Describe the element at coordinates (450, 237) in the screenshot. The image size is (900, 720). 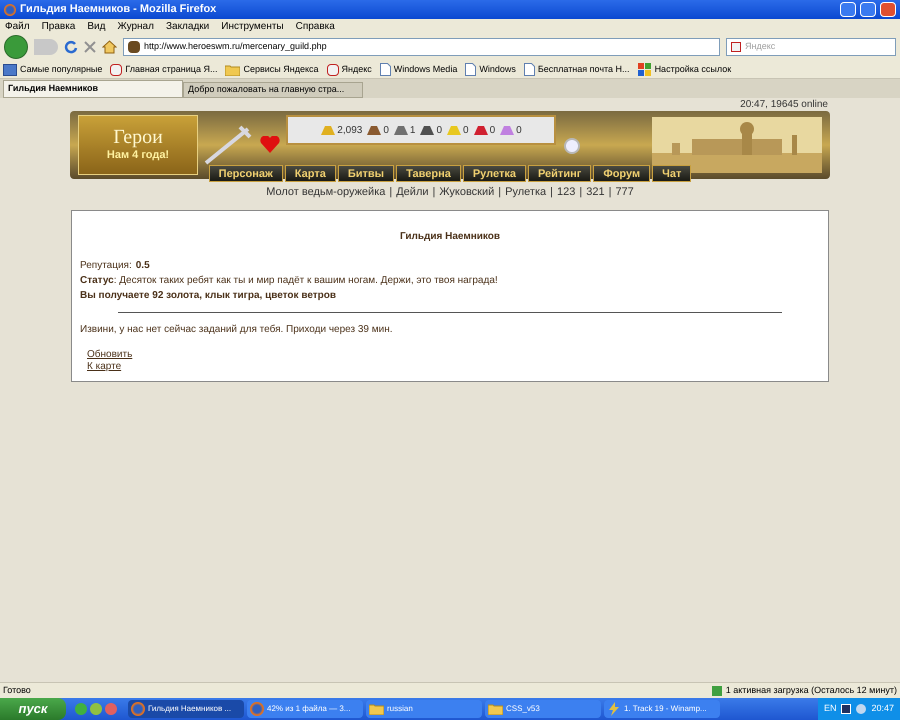
I see `guild-title: Гильдия Наемников` at that location.